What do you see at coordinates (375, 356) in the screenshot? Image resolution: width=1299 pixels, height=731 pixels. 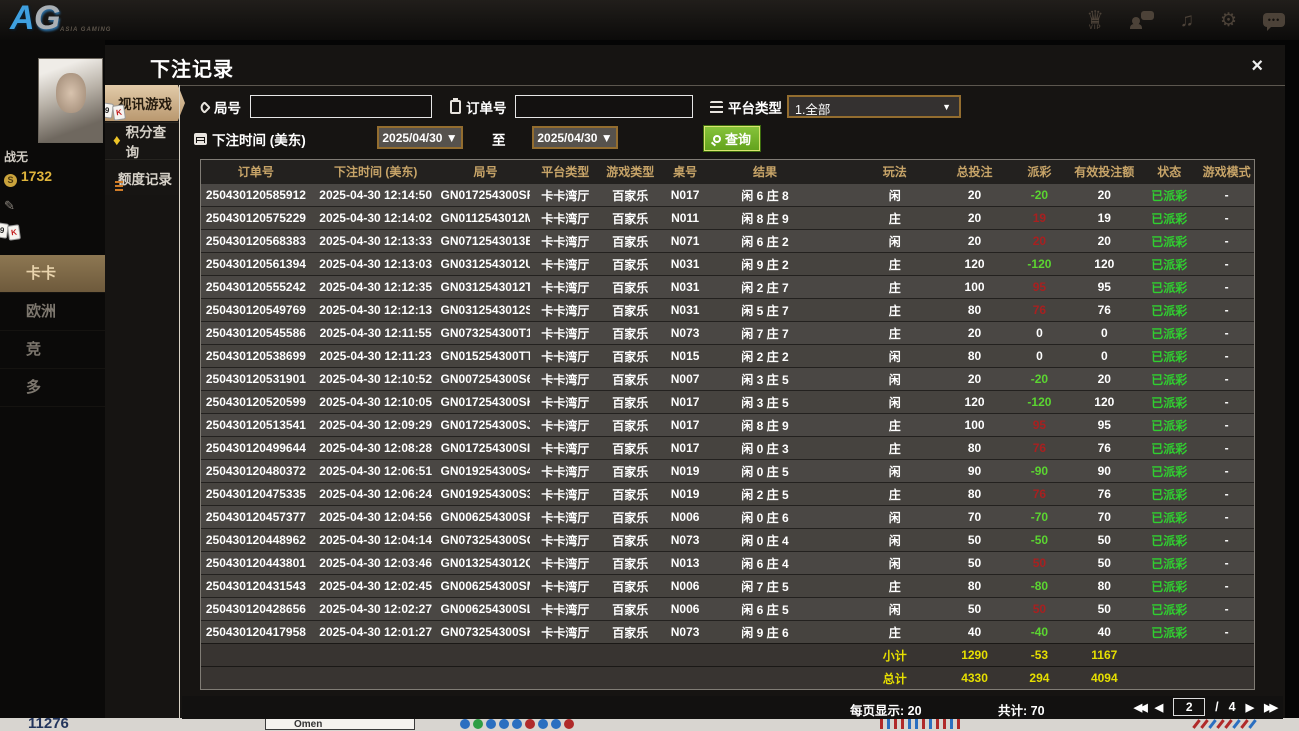 I see `cell-time: 2025-04-30 12:11:23` at bounding box center [375, 356].